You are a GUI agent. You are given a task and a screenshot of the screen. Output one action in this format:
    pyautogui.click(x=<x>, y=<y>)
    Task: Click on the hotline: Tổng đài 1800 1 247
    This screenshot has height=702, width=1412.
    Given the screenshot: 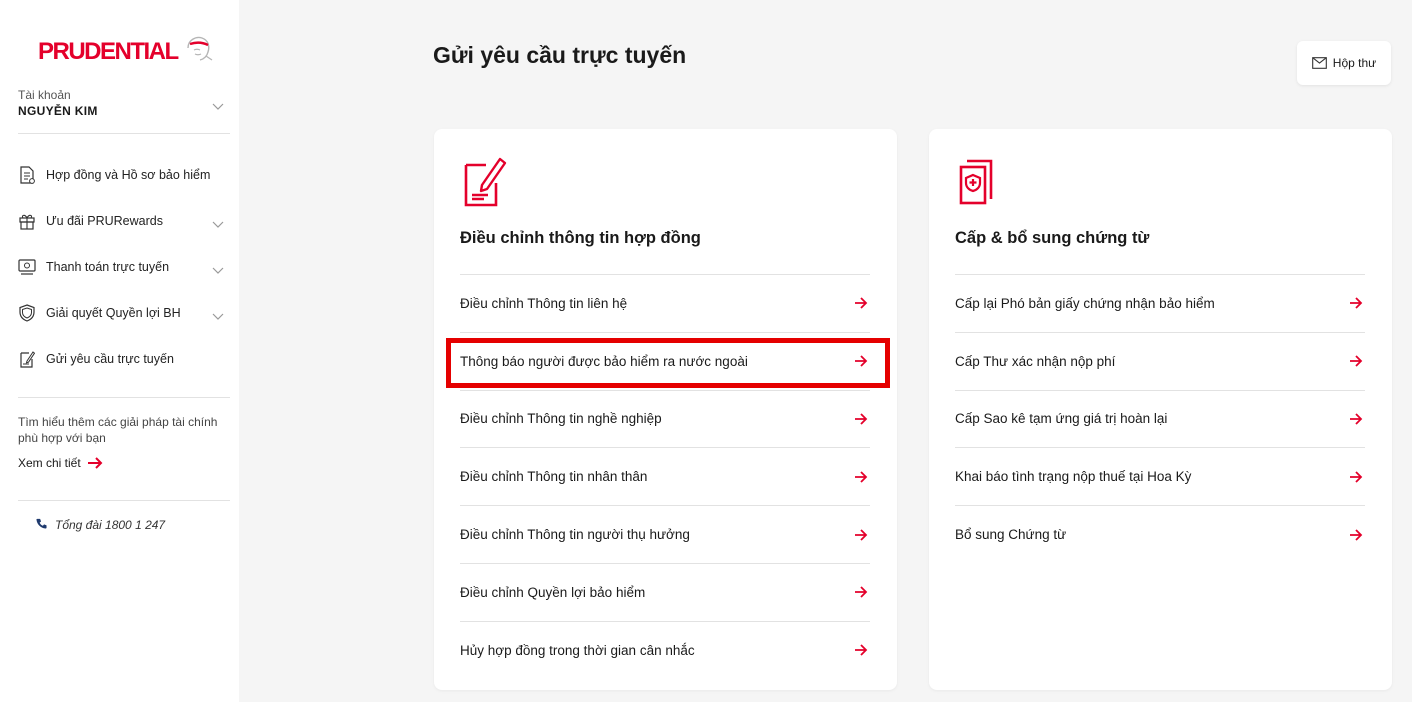 What is the action you would take?
    pyautogui.click(x=100, y=525)
    